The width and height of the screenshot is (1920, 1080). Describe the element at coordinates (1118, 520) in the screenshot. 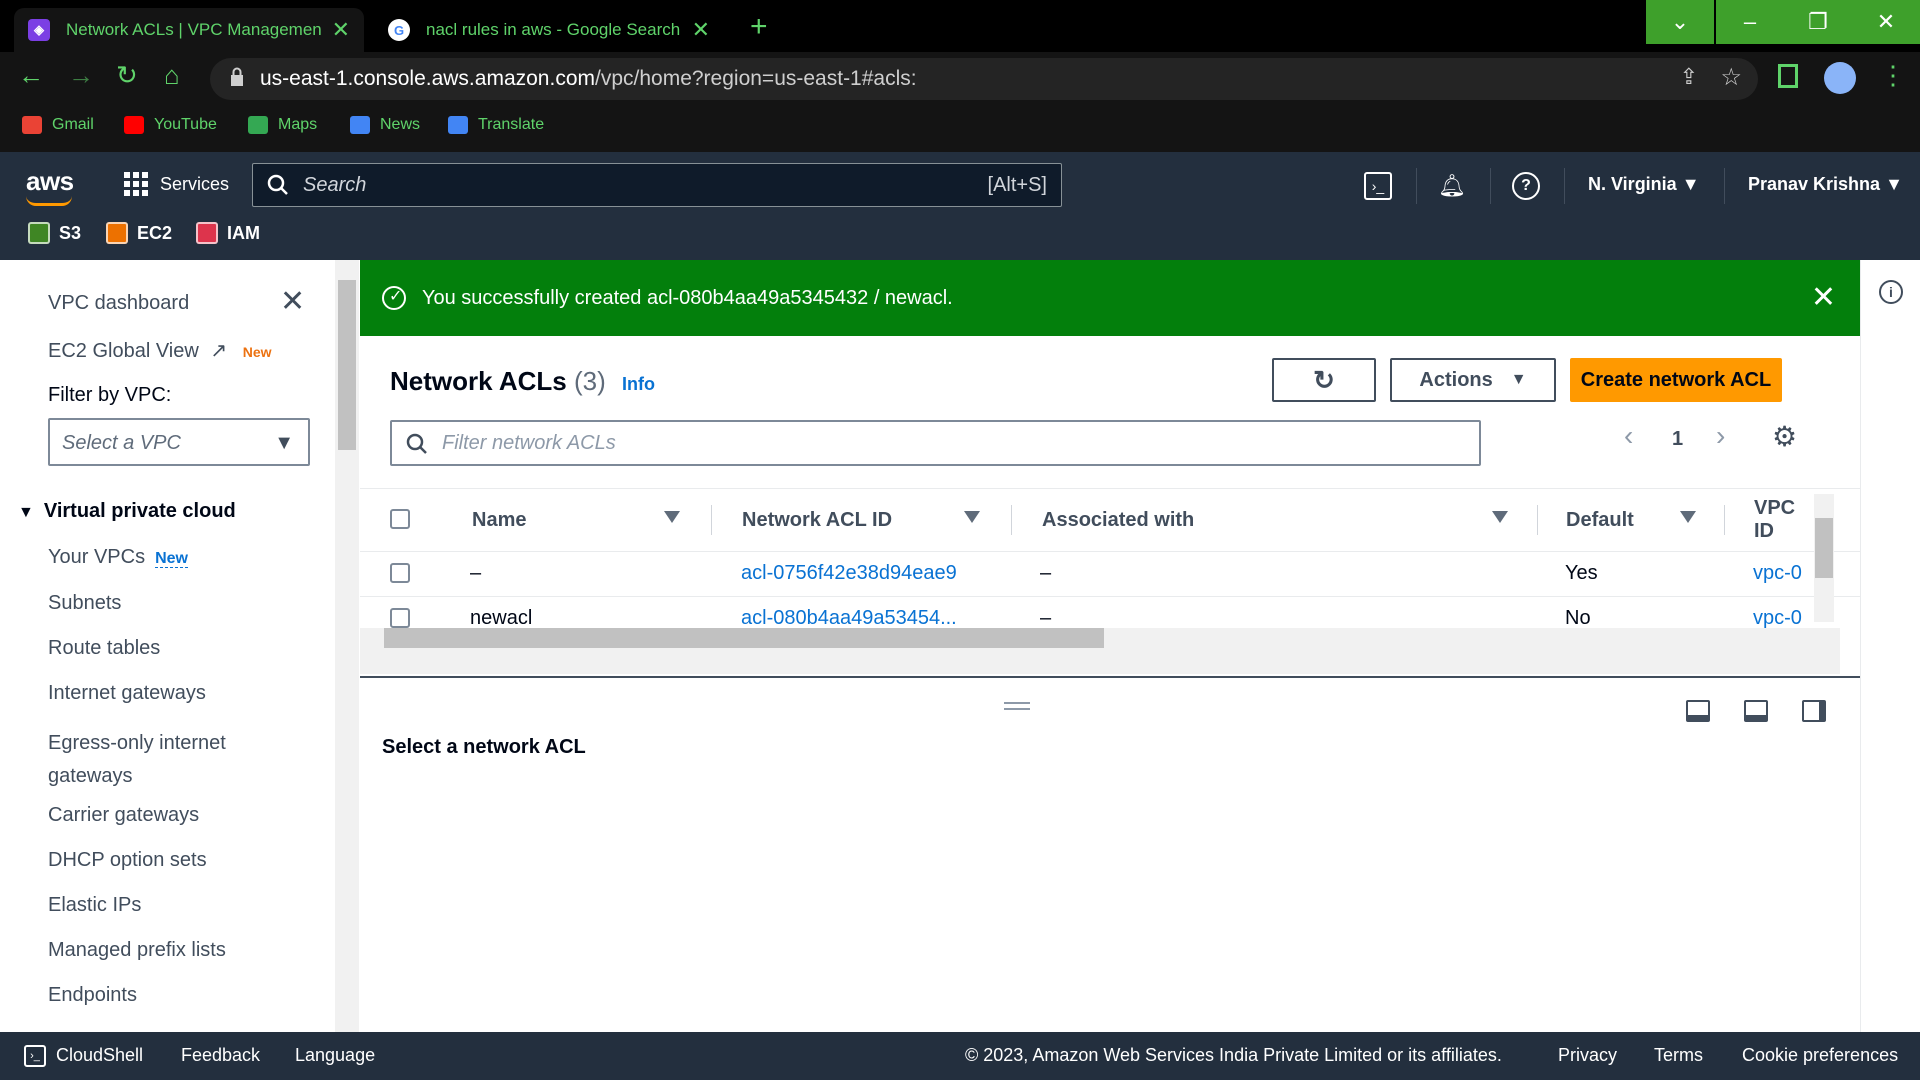

I see `column-header-associated-with: Associated with` at that location.